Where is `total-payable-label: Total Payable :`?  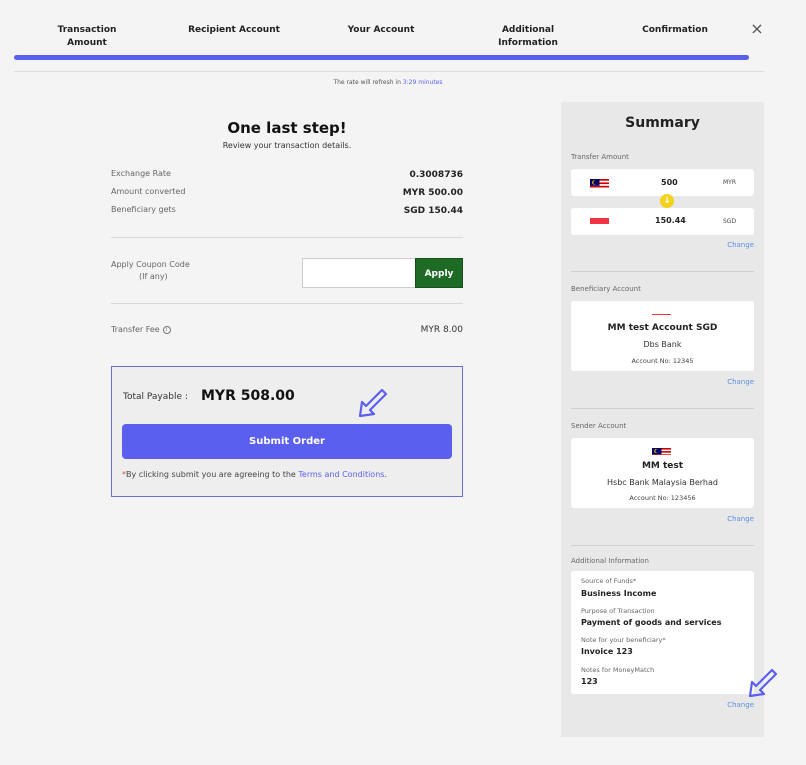
total-payable-label: Total Payable : is located at coordinates (155, 397).